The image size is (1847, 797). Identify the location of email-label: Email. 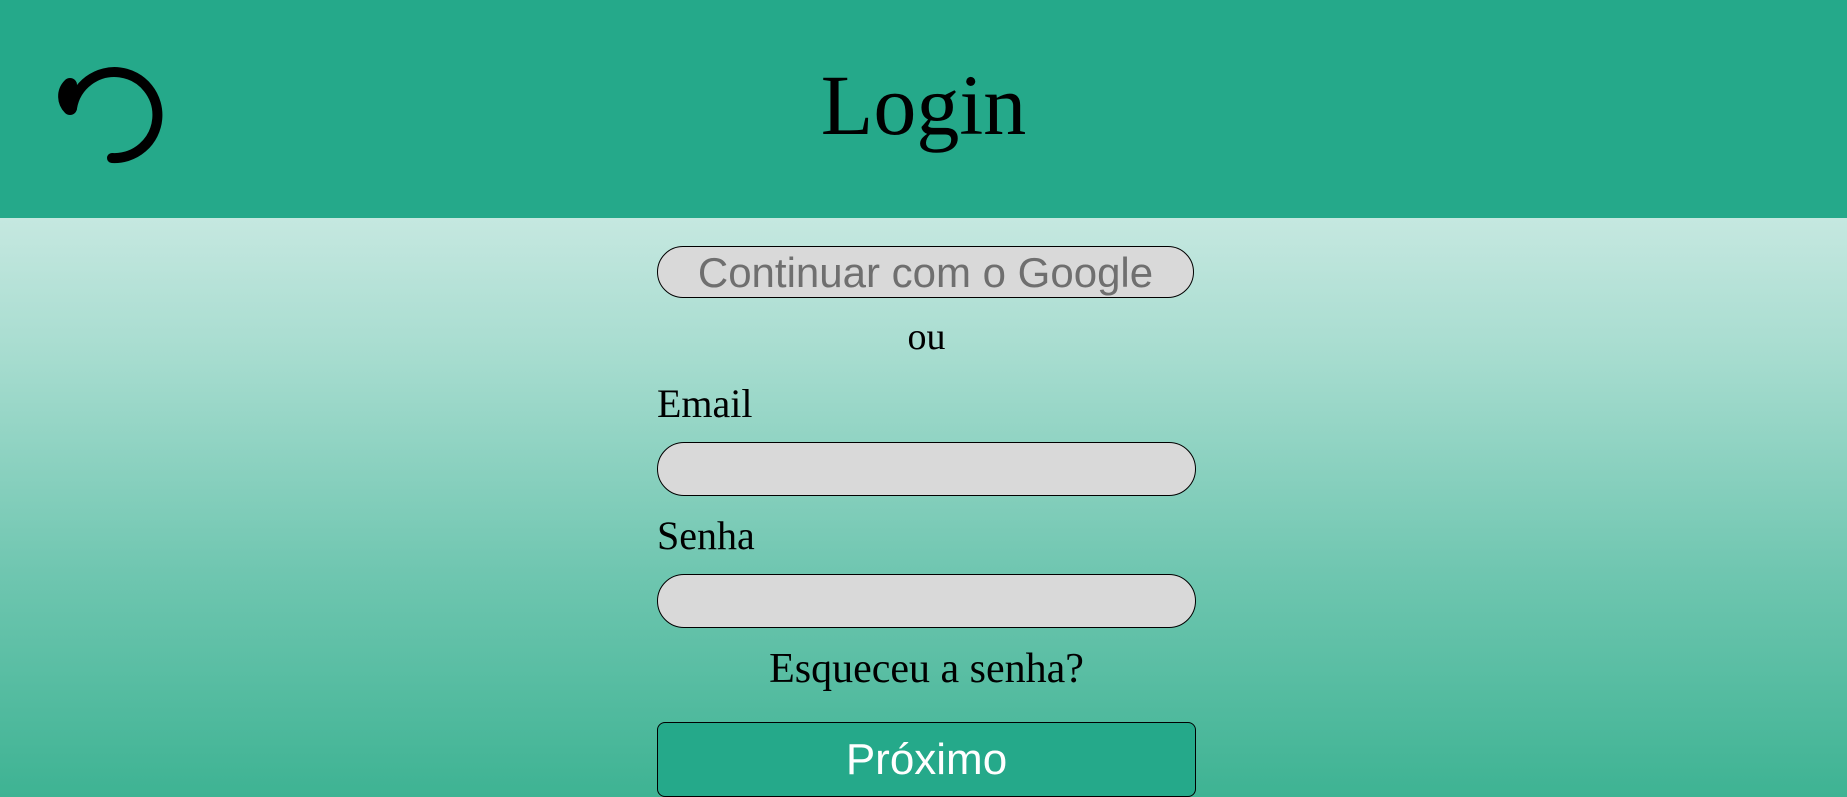
(705, 403).